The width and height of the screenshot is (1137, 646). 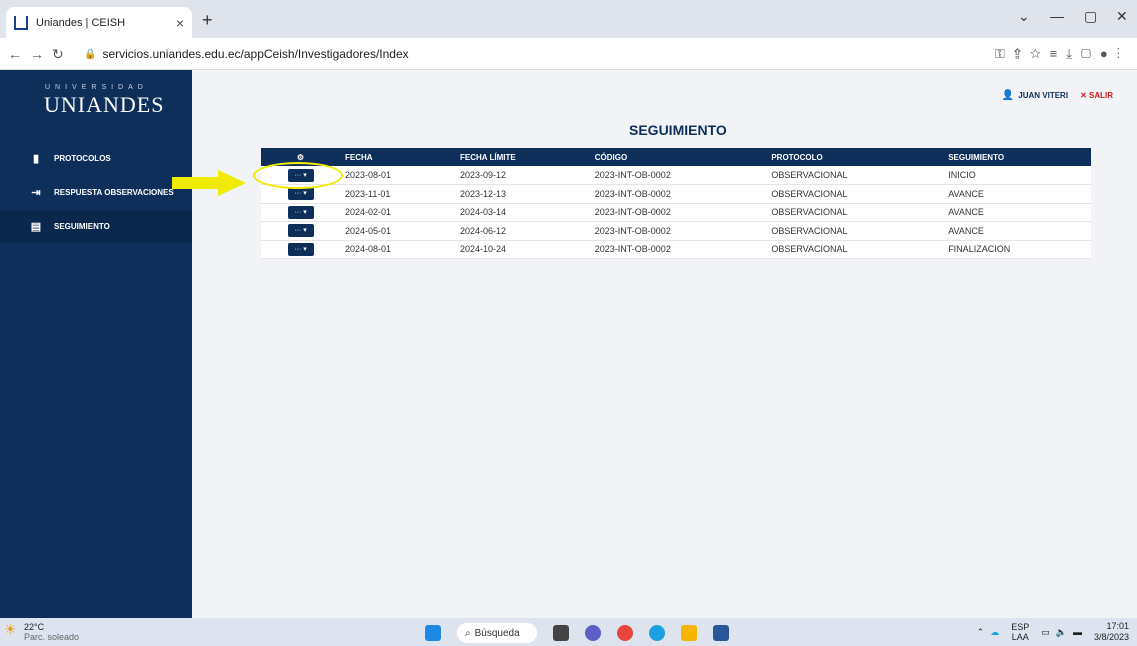 I want to click on battery-icon: ▬, so click(x=1077, y=632).